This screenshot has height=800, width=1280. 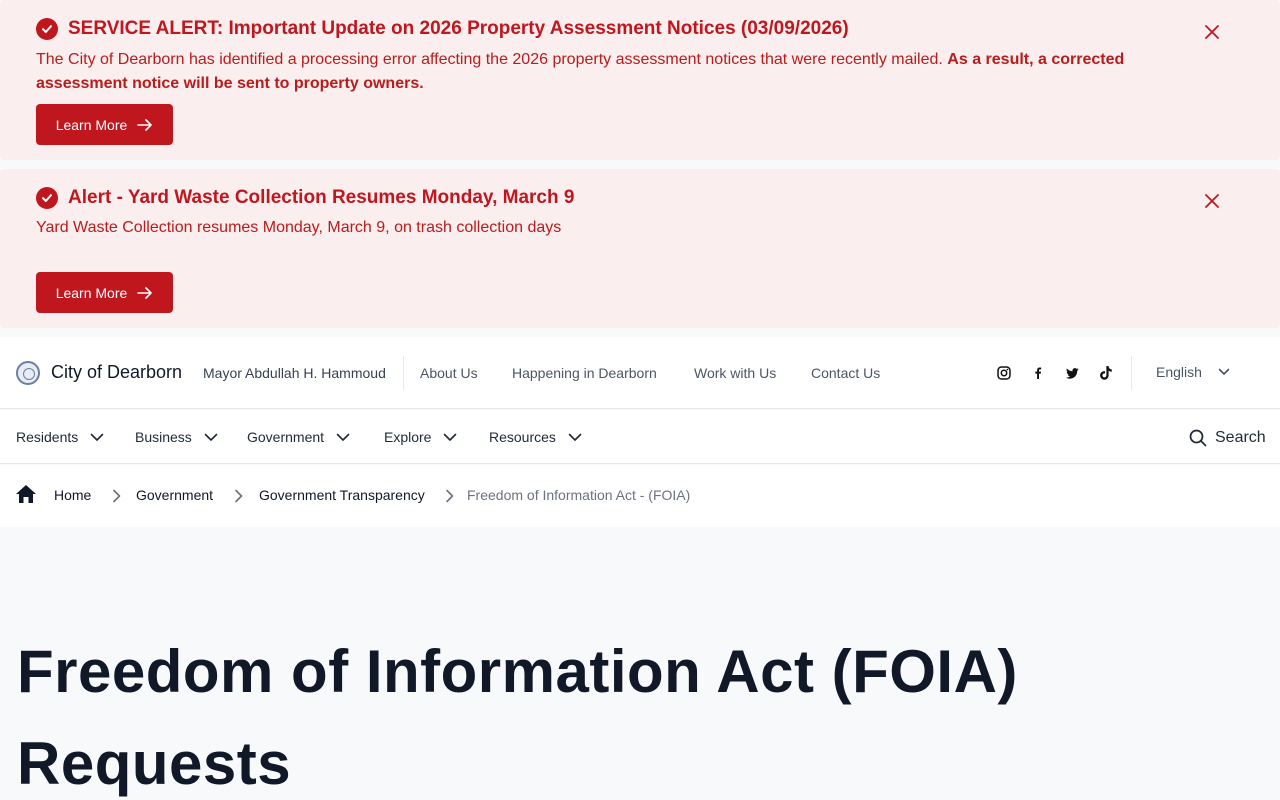 I want to click on nav-item-government: Government, so click(x=298, y=437).